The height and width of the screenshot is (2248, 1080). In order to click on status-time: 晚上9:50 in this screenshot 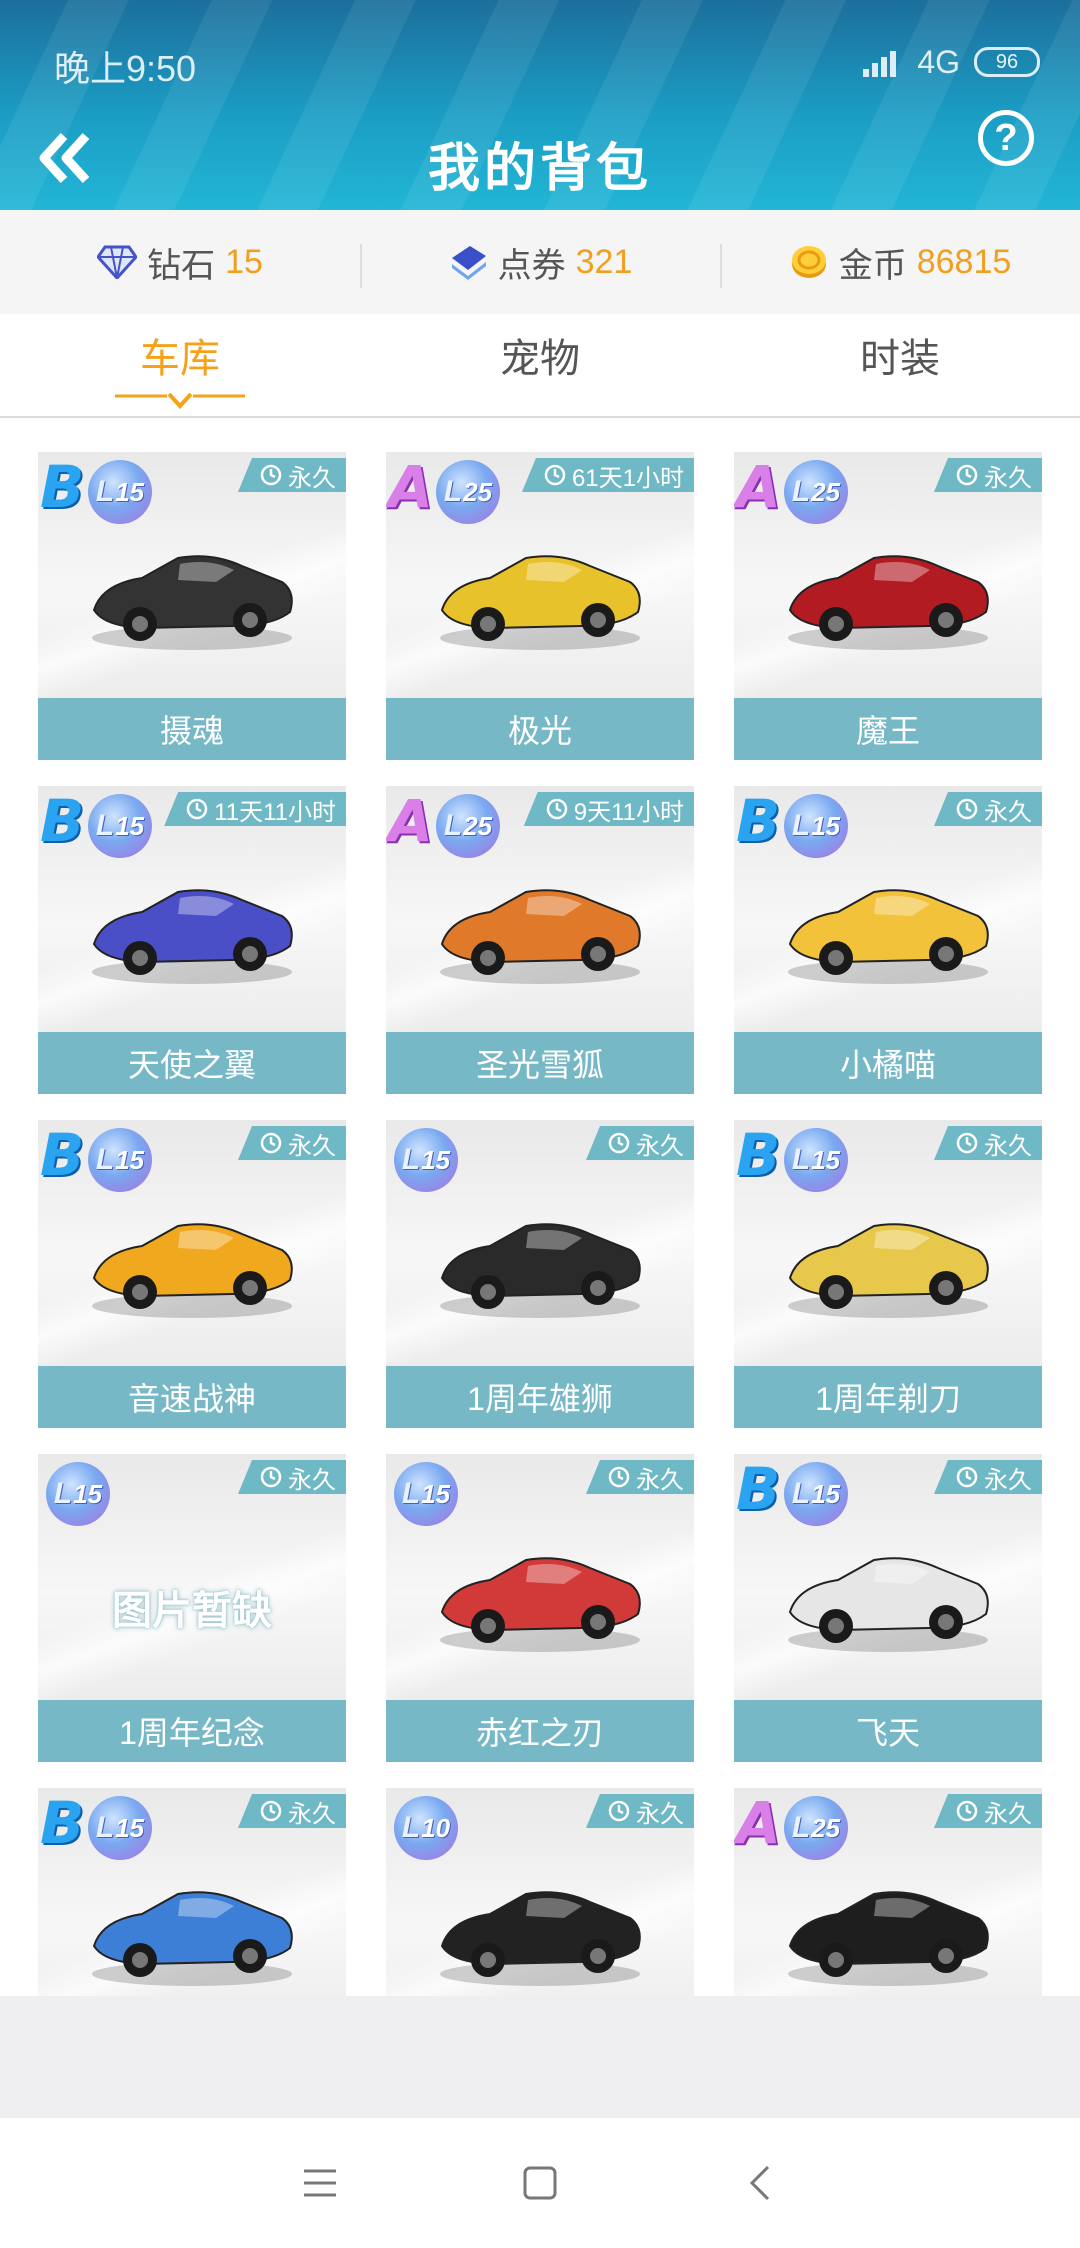, I will do `click(125, 68)`.